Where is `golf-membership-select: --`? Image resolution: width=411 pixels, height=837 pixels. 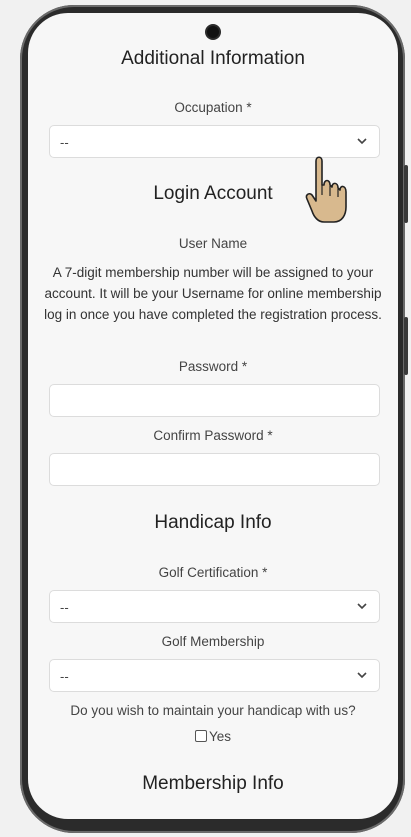 golf-membership-select: -- is located at coordinates (214, 675).